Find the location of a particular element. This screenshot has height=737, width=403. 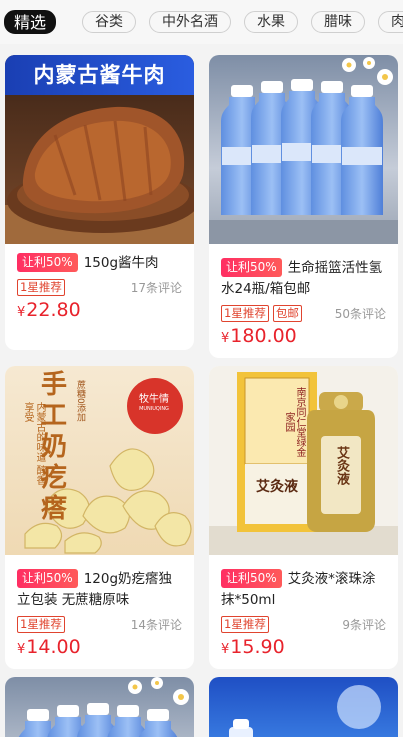

brand-name: 牧牛情 is located at coordinates (154, 399).